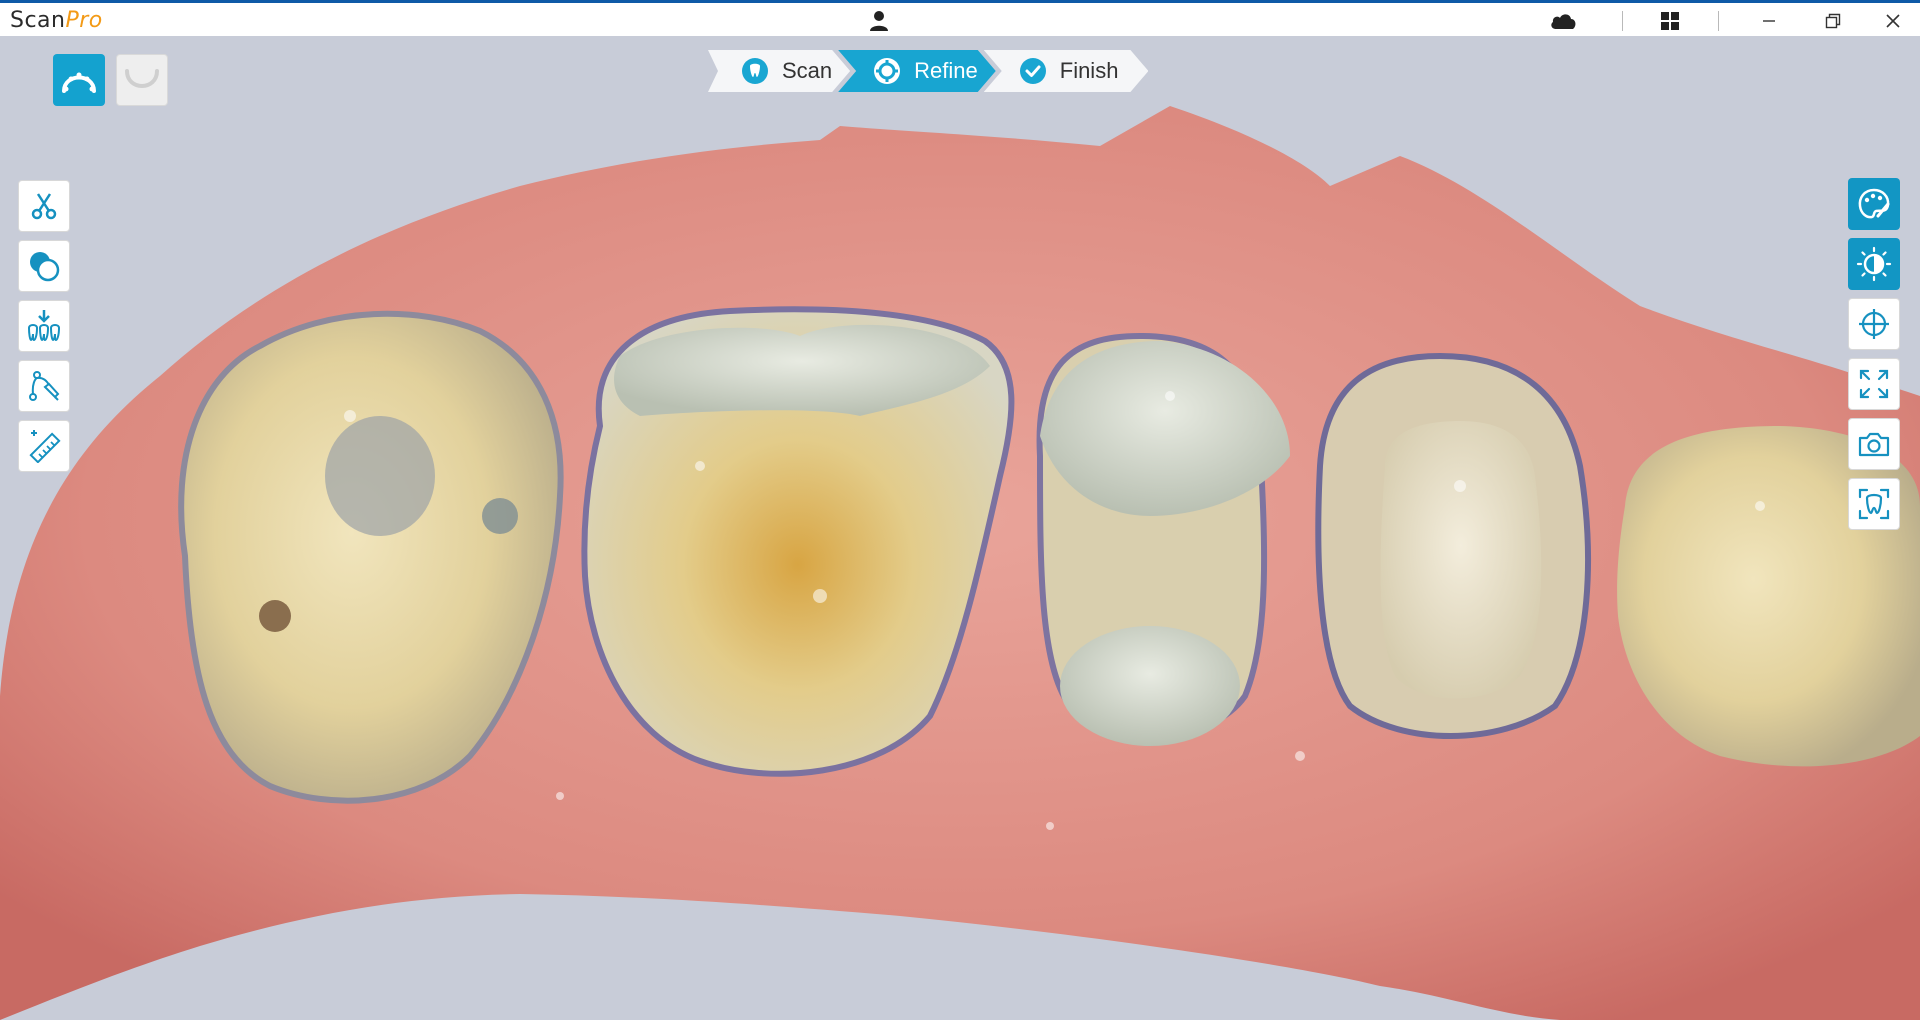 The width and height of the screenshot is (1920, 1020). I want to click on cloud-icon, so click(1563, 21).